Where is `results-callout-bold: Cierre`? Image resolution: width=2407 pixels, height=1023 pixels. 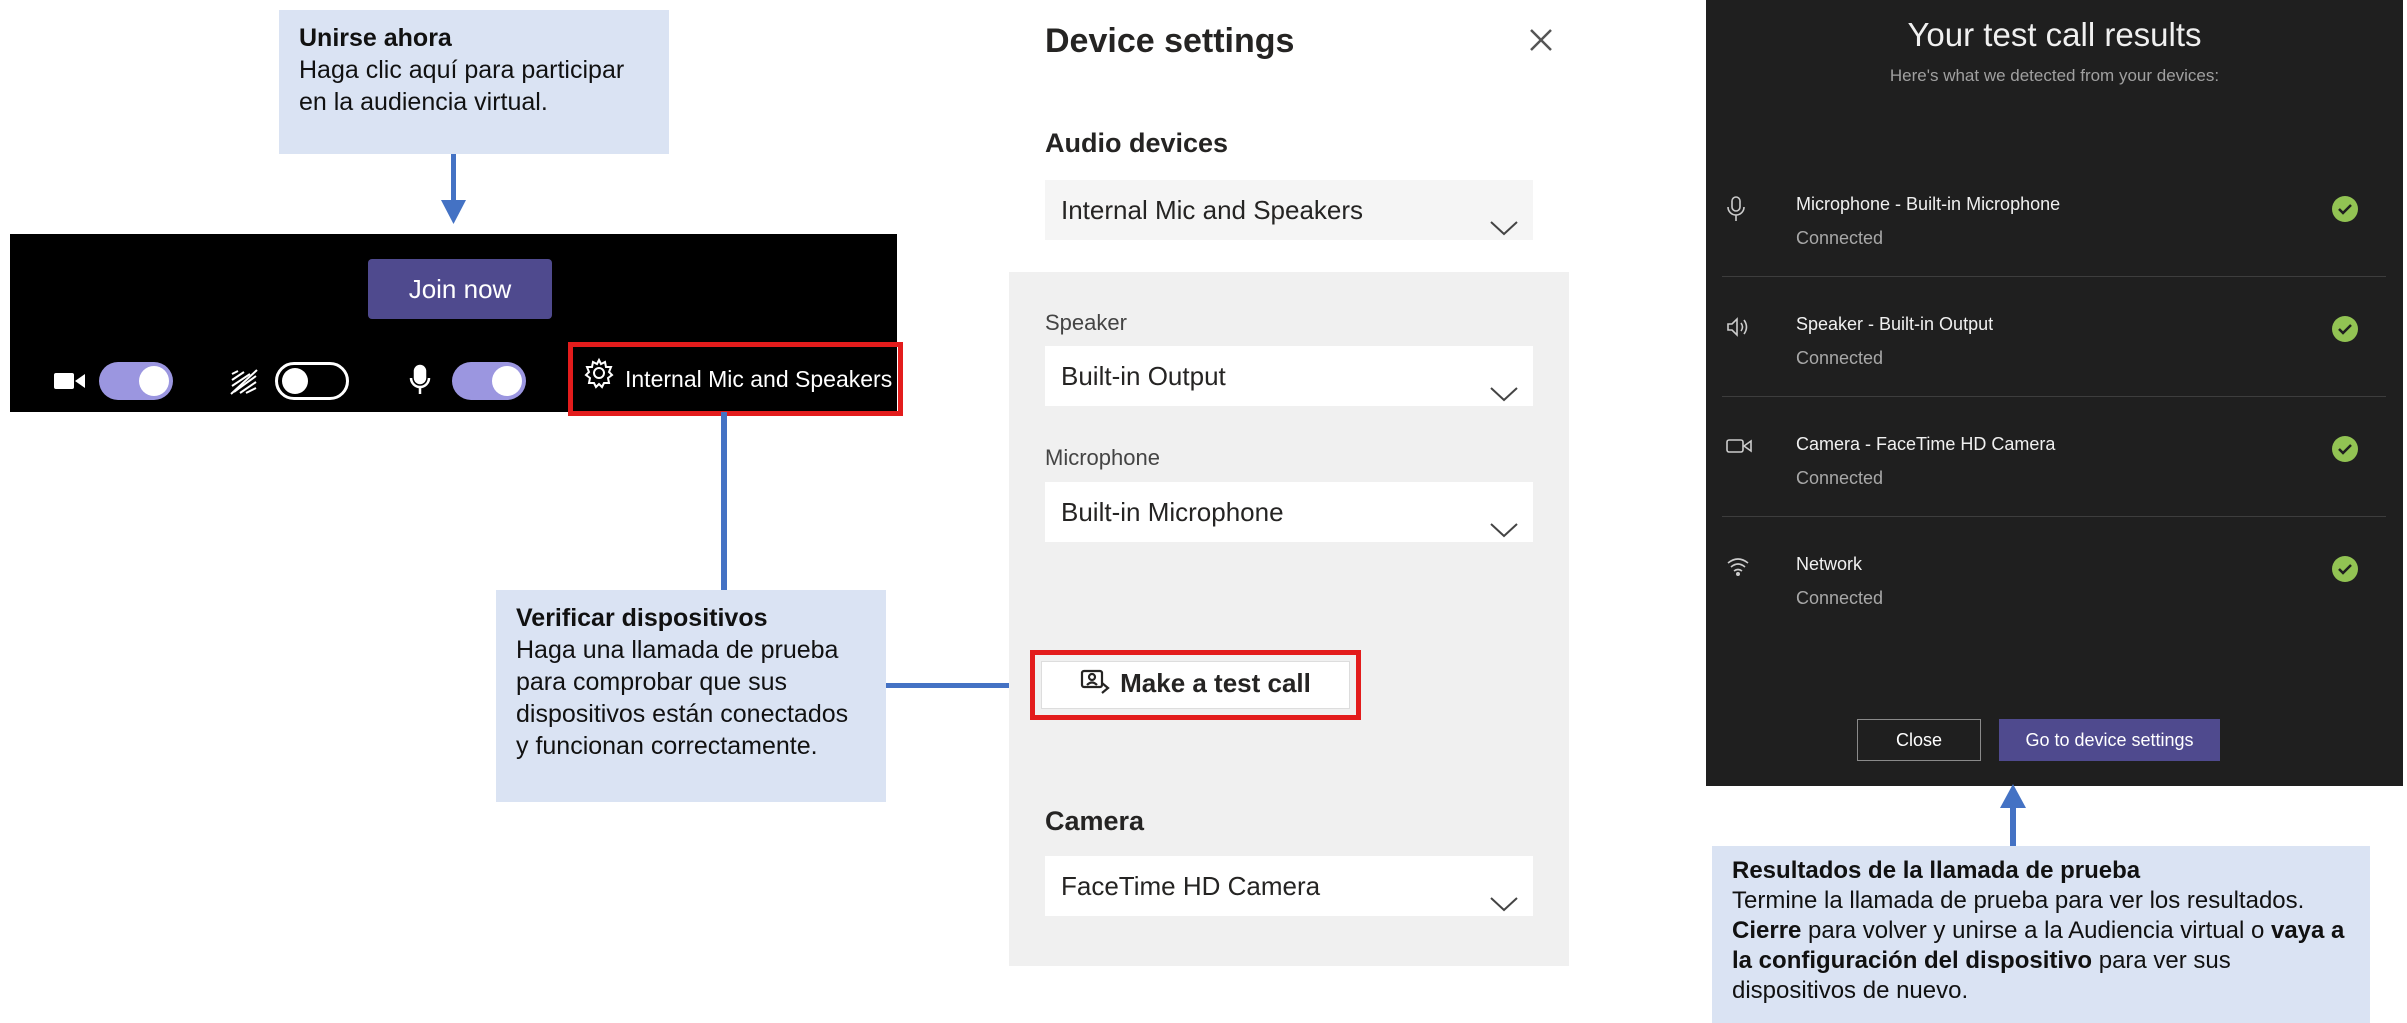 results-callout-bold: Cierre is located at coordinates (1767, 930).